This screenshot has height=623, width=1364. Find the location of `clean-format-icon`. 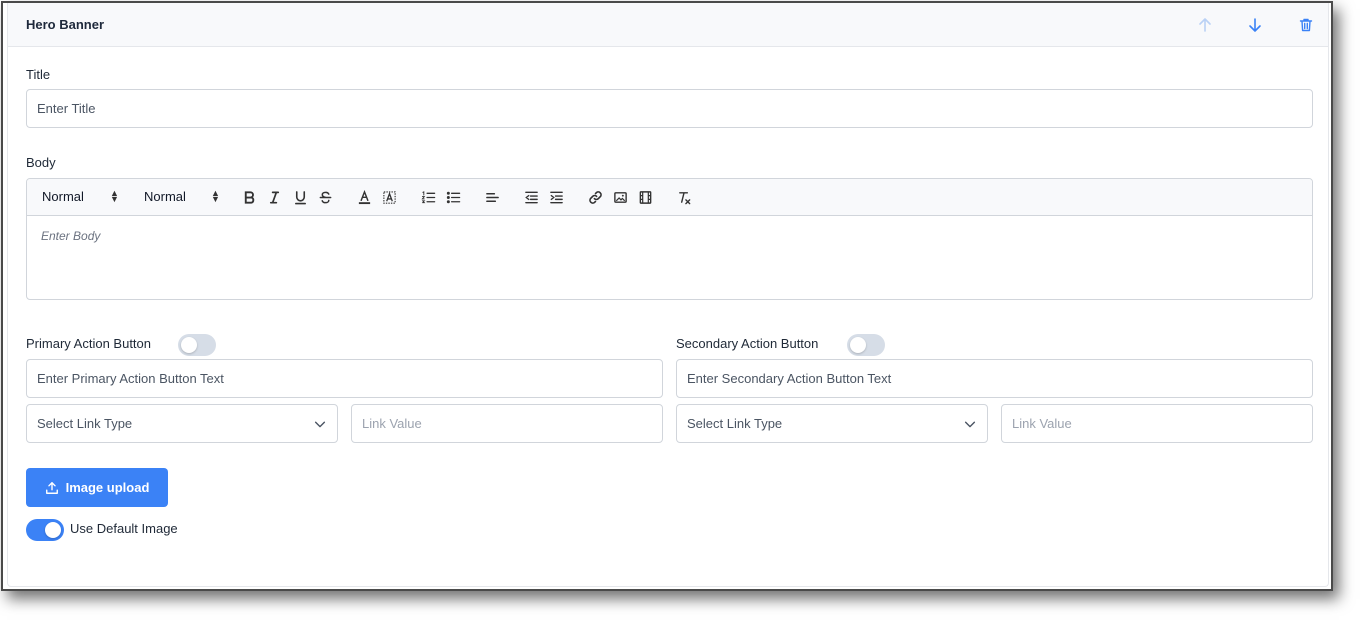

clean-format-icon is located at coordinates (684, 197).